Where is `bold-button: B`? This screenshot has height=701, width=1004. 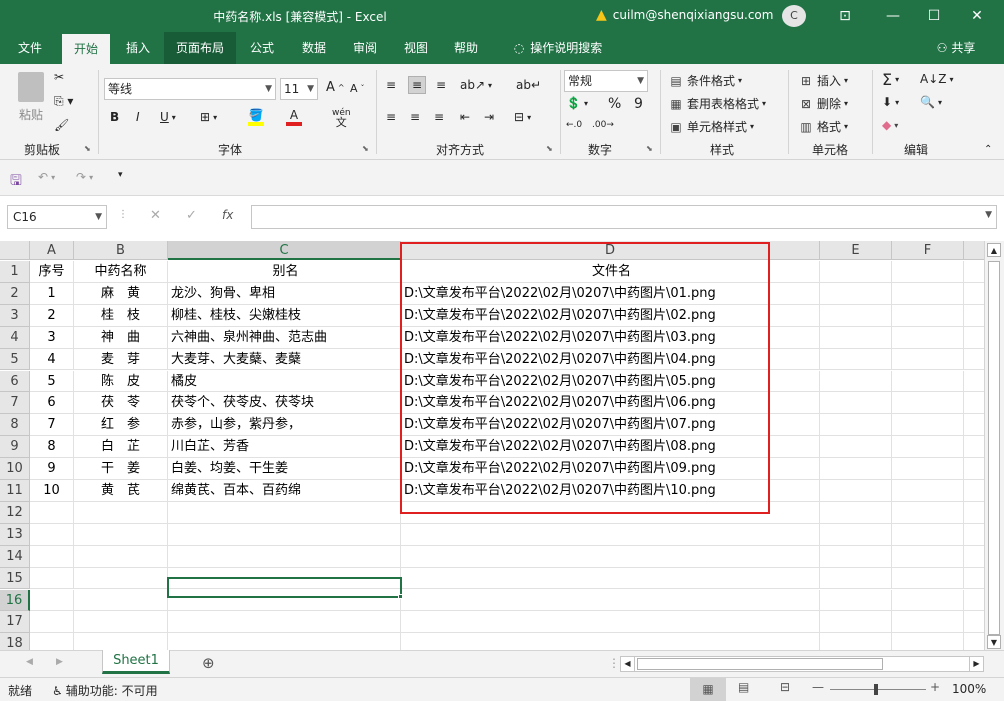
bold-button: B is located at coordinates (114, 117).